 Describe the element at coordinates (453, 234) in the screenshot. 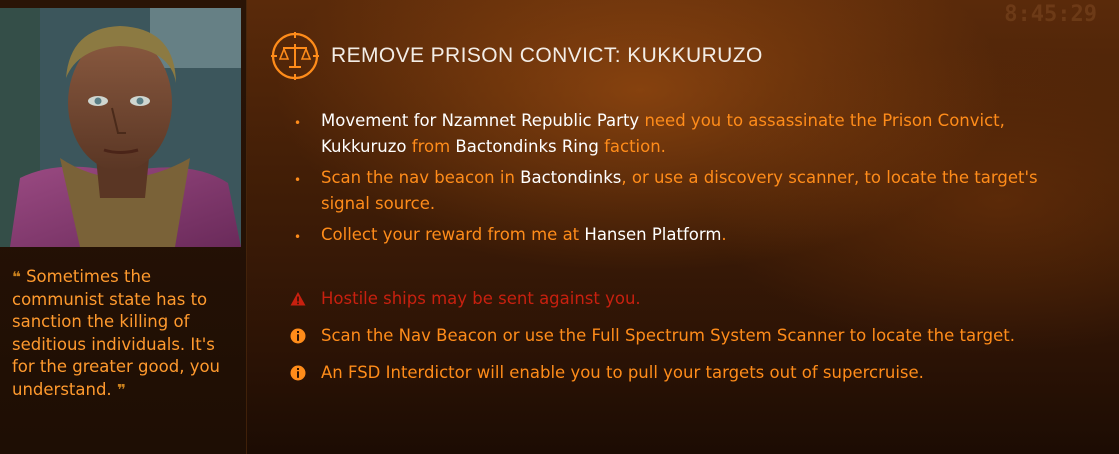

I see `objective-text: Collect your reward from me at` at that location.